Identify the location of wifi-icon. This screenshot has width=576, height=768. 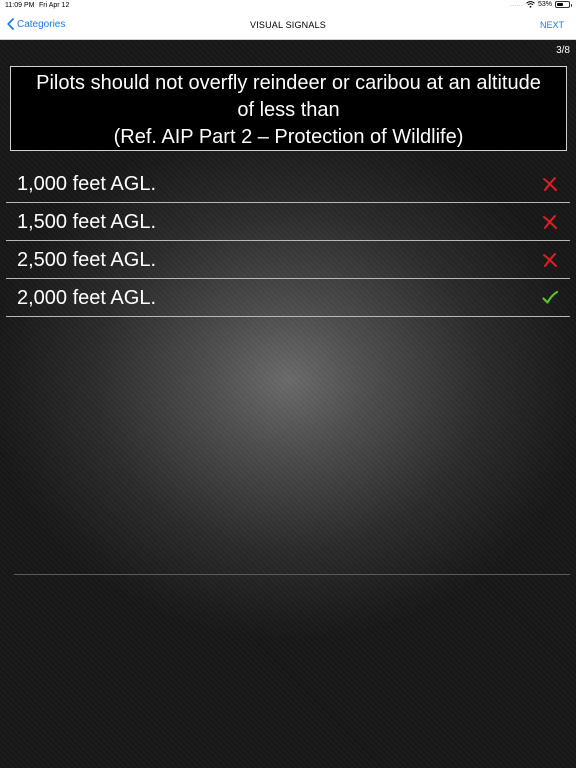
(530, 4).